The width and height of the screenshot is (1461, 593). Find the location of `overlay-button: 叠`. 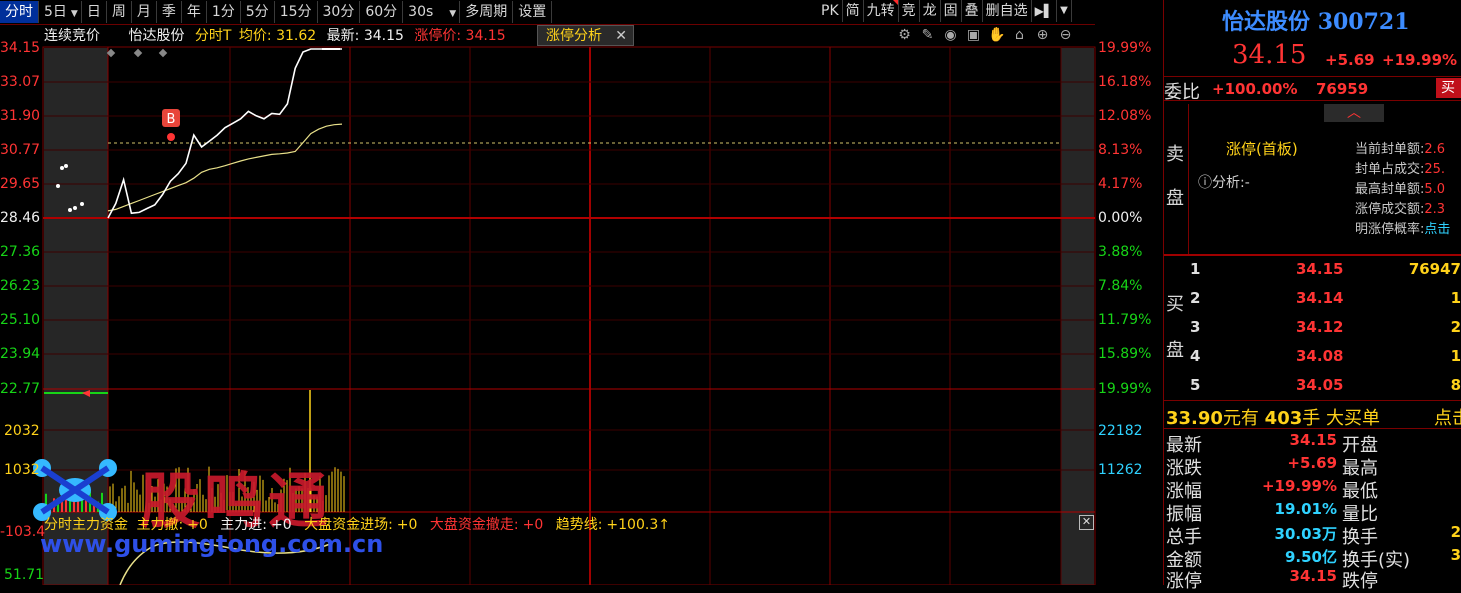

overlay-button: 叠 is located at coordinates (972, 11).